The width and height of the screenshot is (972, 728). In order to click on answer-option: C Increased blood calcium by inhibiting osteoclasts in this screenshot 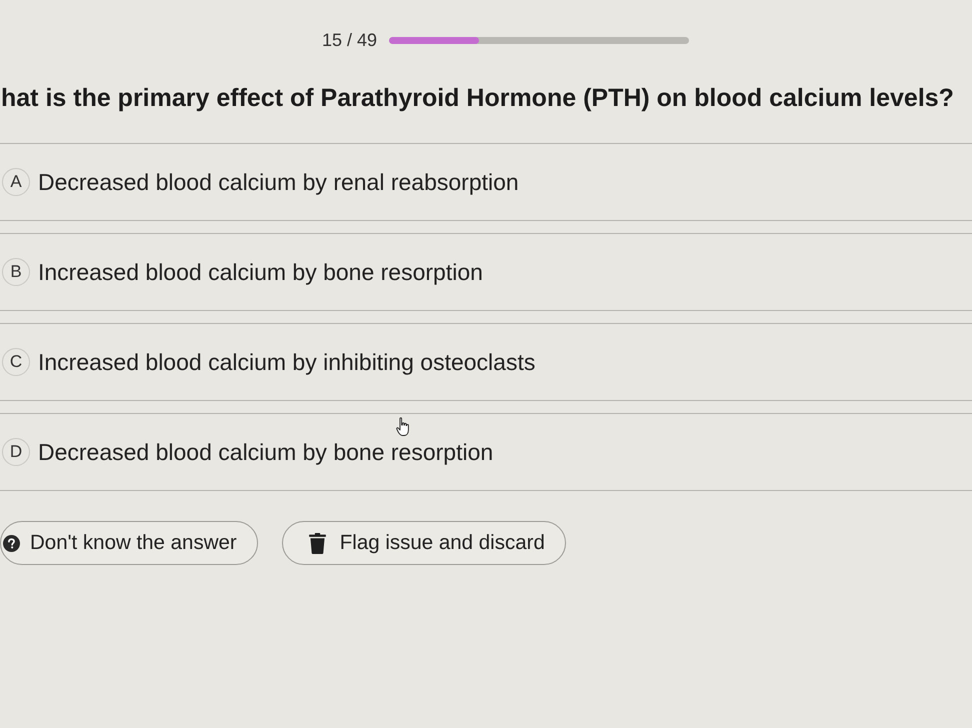, I will do `click(486, 362)`.